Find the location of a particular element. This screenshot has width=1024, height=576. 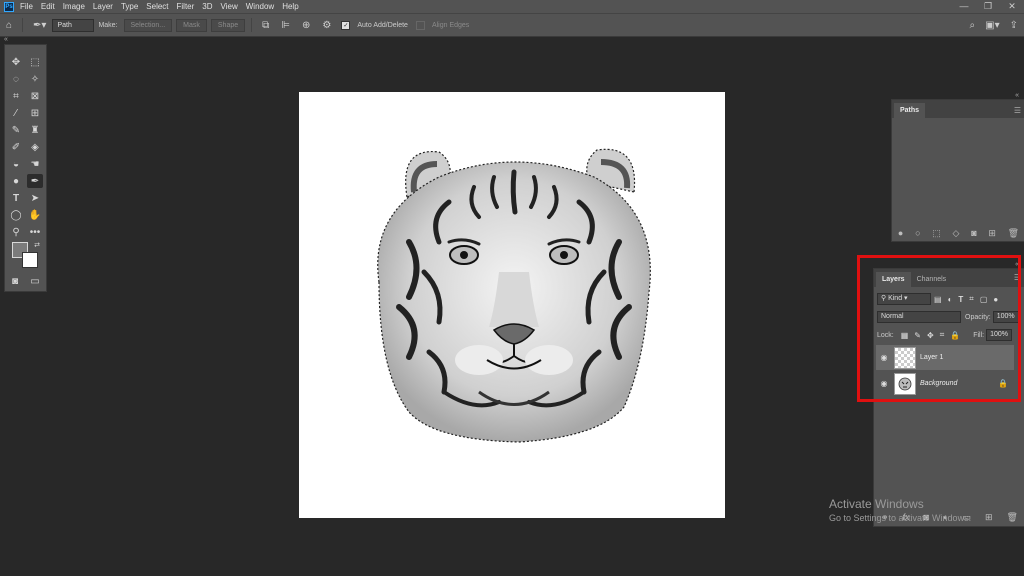

swap-colors-icon: ⇄ is located at coordinates (37, 245).